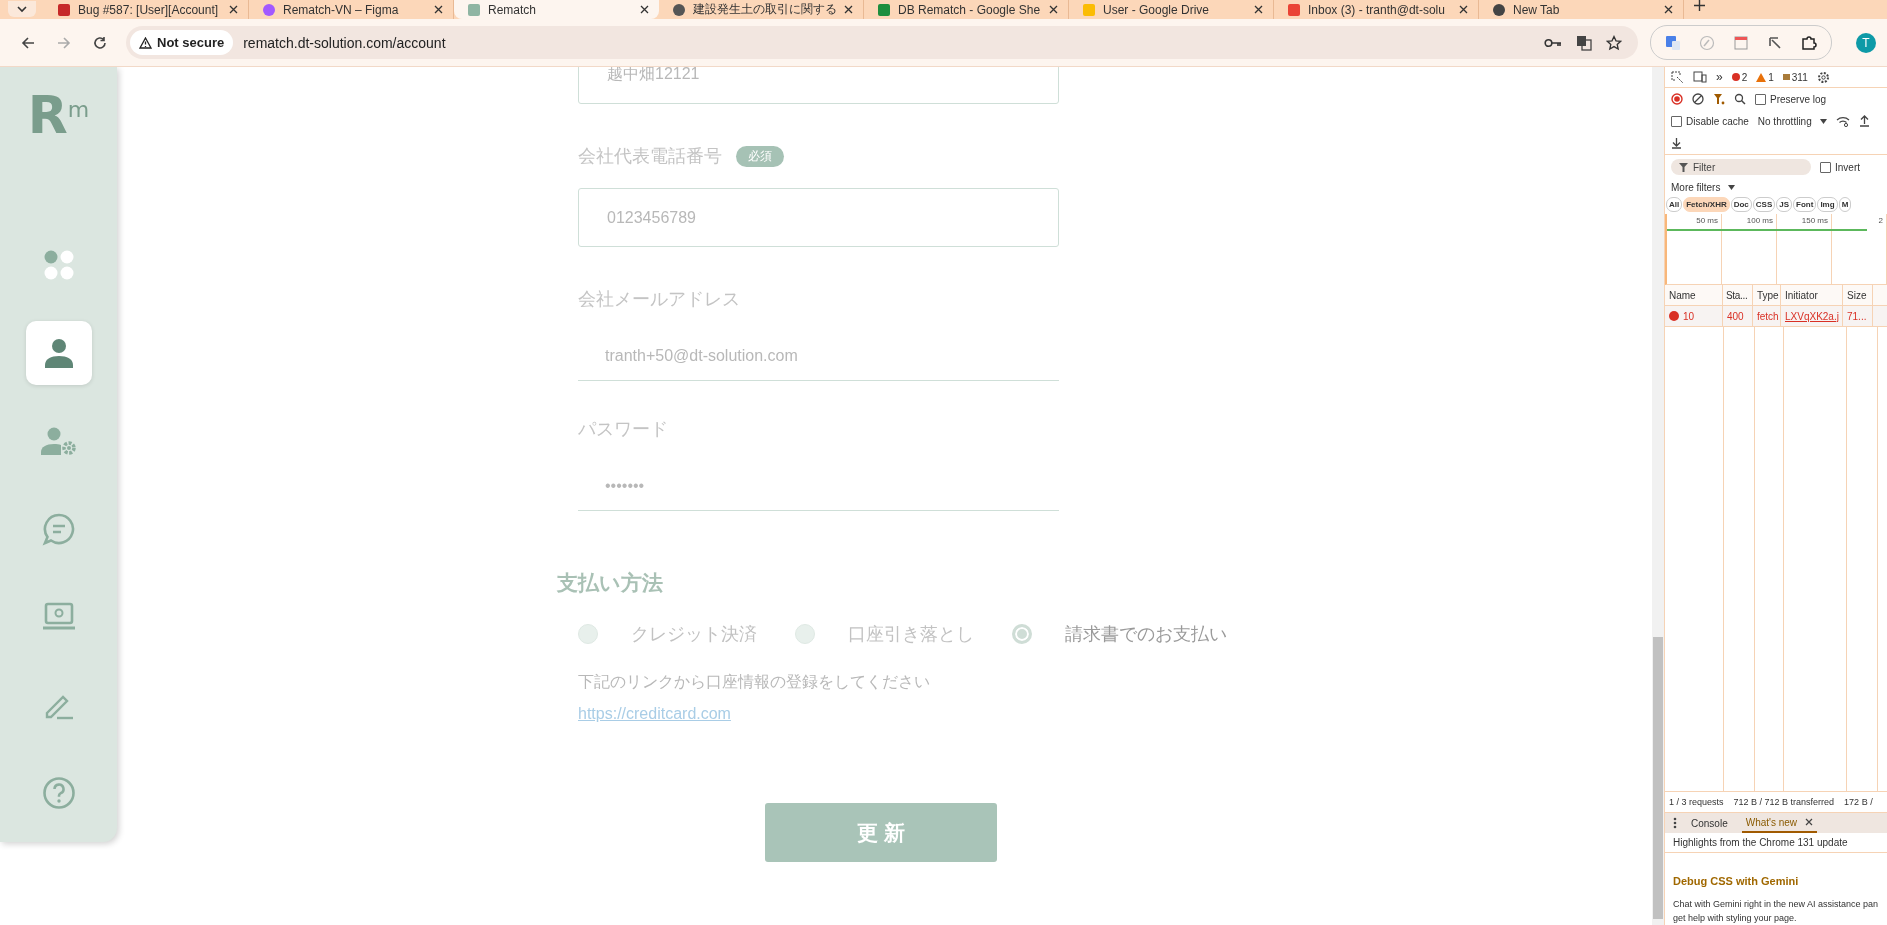 This screenshot has width=1887, height=925. Describe the element at coordinates (1805, 204) in the screenshot. I see `filter-chip: Font` at that location.